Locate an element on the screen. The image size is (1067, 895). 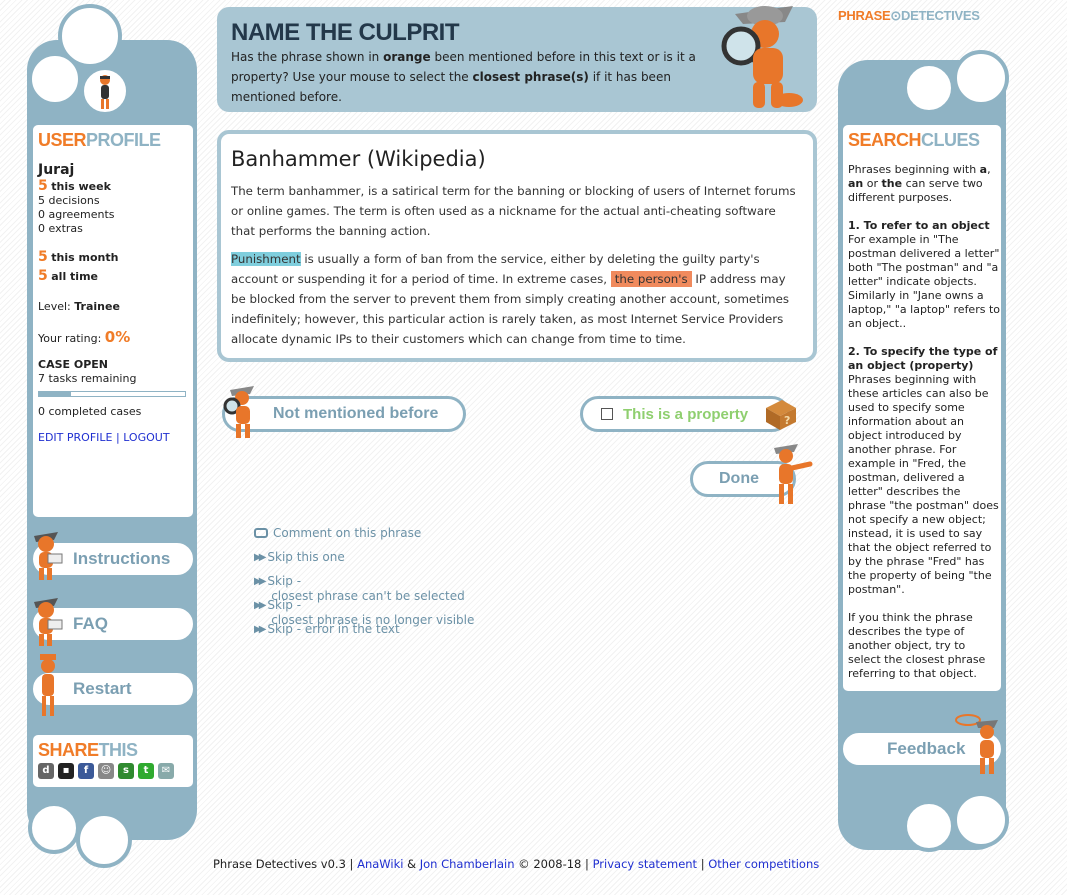
detective-magnifier-icon is located at coordinates (762, 57).